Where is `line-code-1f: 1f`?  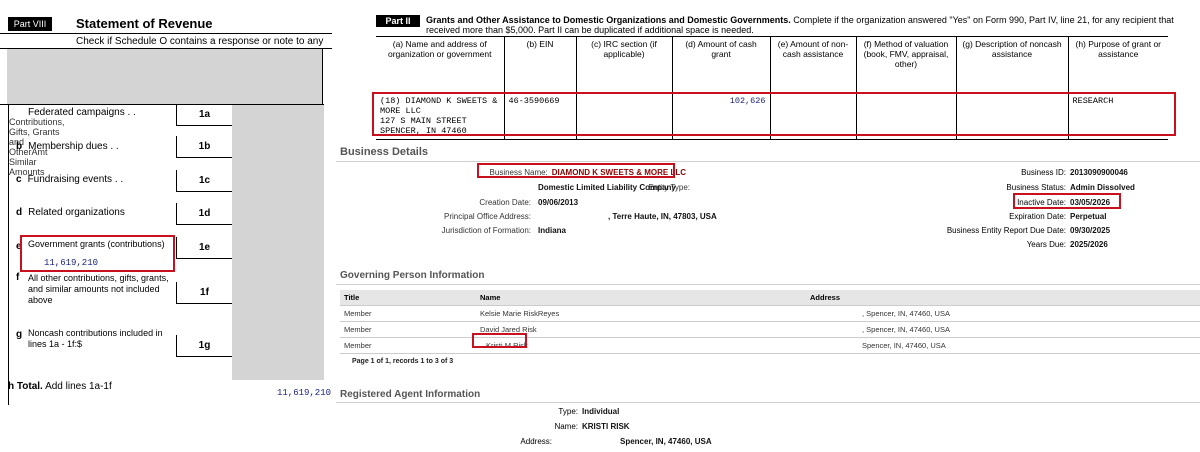
line-code-1f: 1f is located at coordinates (204, 293).